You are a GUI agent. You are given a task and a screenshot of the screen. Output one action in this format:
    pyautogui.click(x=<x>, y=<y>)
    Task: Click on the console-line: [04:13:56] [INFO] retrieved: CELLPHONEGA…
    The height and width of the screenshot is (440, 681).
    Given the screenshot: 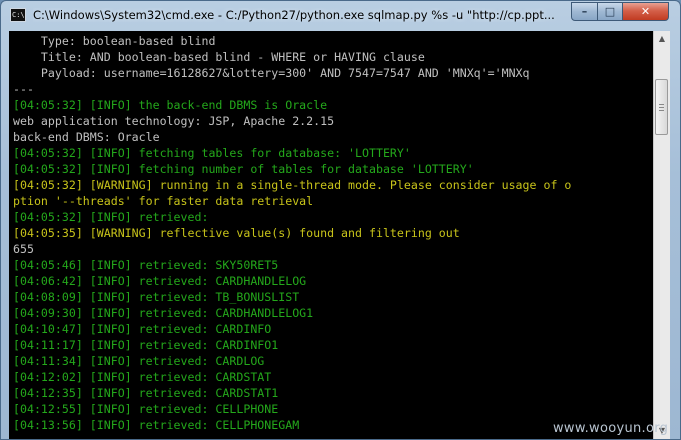 What is the action you would take?
    pyautogui.click(x=156, y=425)
    